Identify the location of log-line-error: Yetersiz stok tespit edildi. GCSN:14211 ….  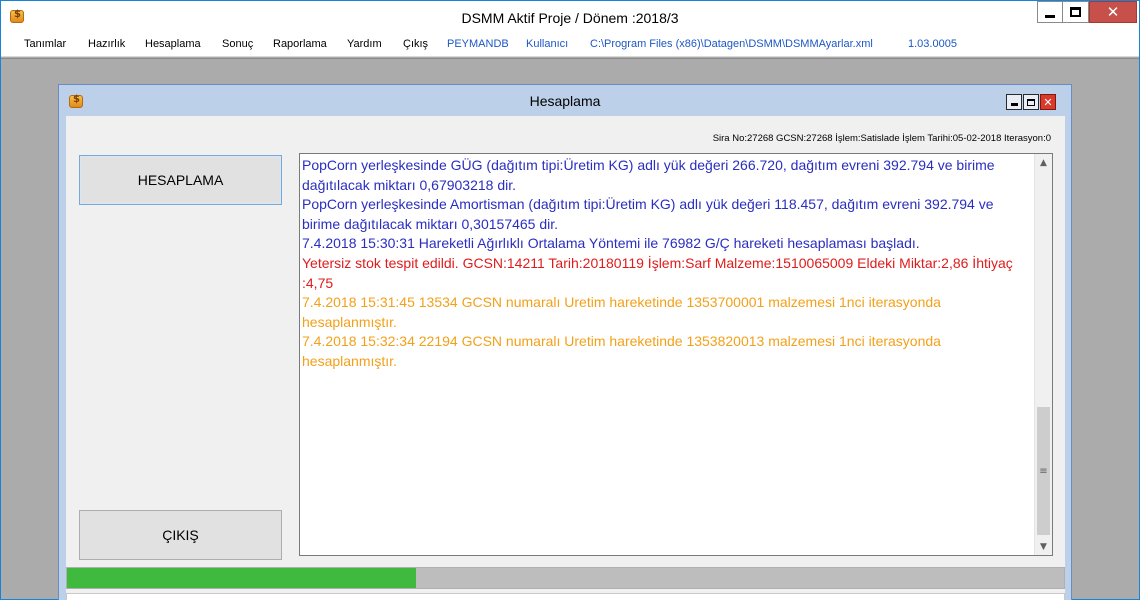
(657, 272).